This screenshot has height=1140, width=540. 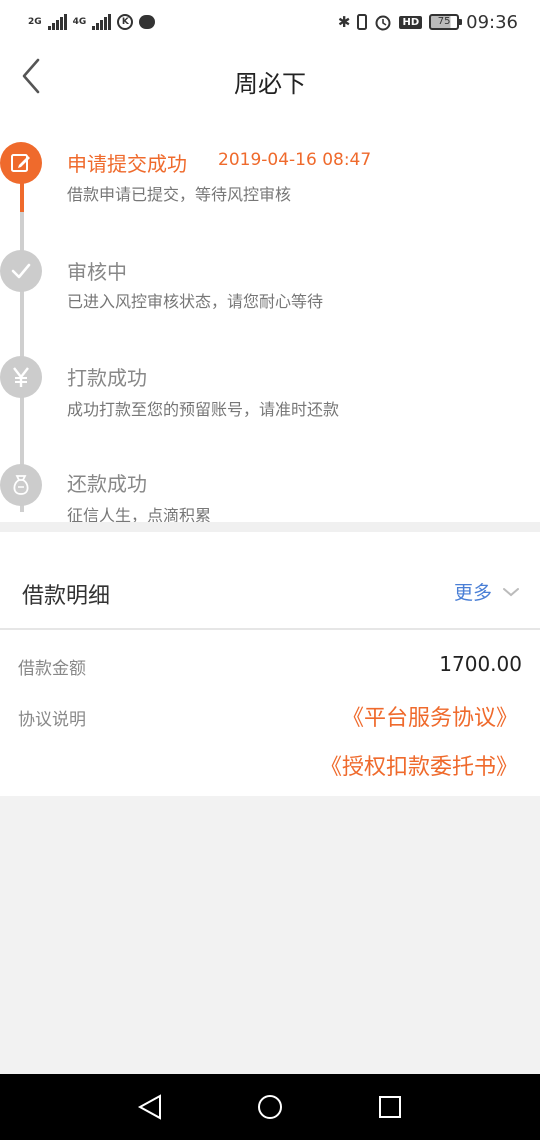 I want to click on step-3-marker, so click(x=21, y=377).